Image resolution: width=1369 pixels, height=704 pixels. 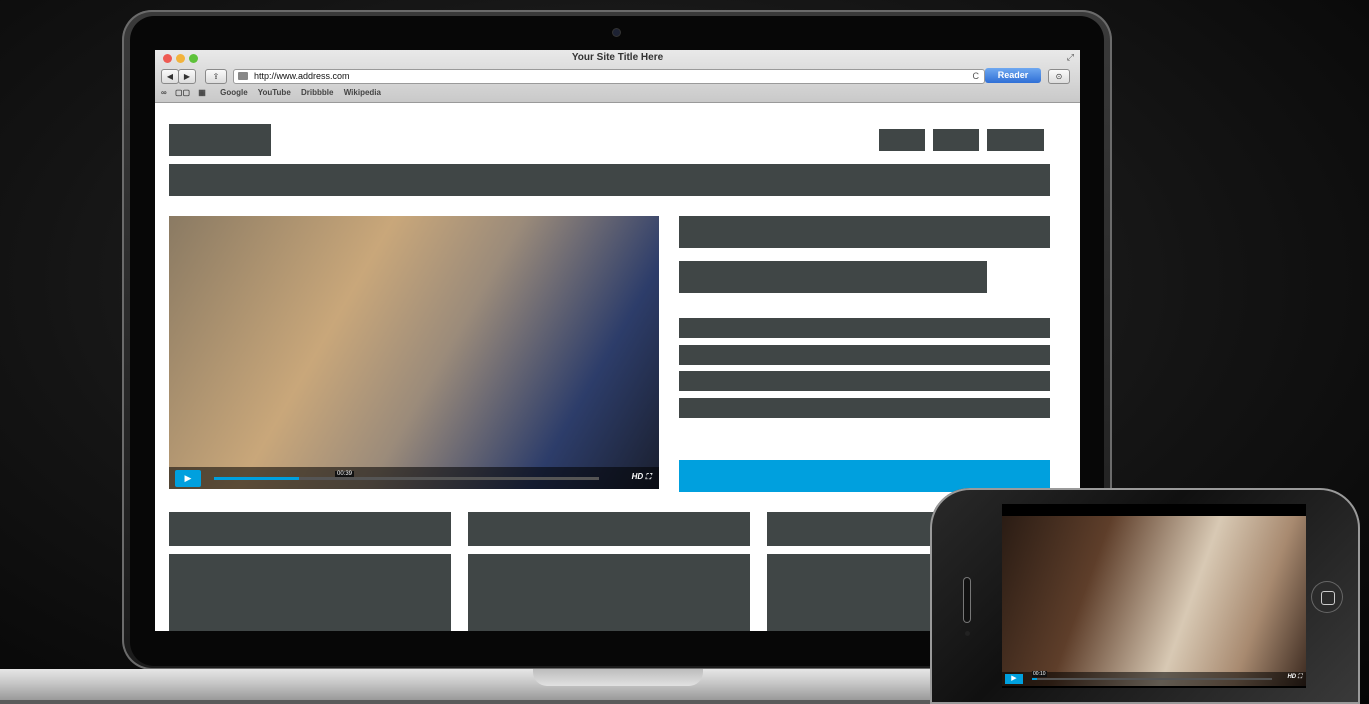 What do you see at coordinates (1154, 601) in the screenshot?
I see `phone-video-player: ▶ 00:10 HD ⛶` at bounding box center [1154, 601].